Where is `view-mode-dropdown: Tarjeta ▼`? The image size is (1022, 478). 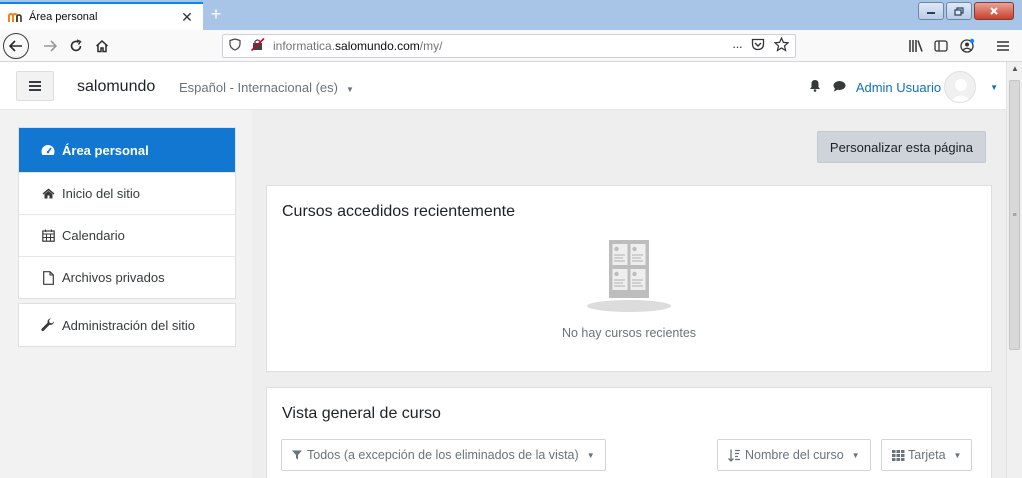
view-mode-dropdown: Tarjeta ▼ is located at coordinates (927, 455).